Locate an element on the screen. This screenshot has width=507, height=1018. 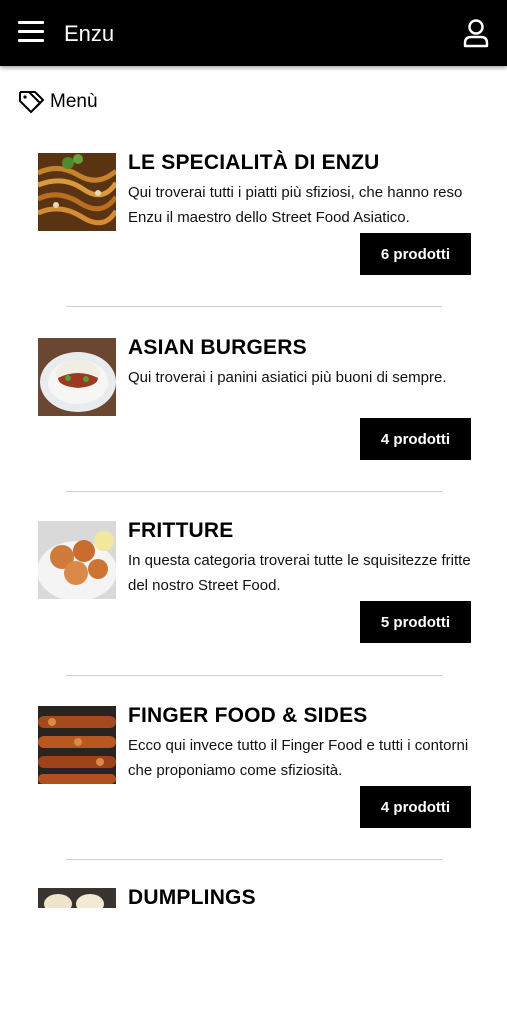
category-card: DUMPLINGS is located at coordinates (254, 952).